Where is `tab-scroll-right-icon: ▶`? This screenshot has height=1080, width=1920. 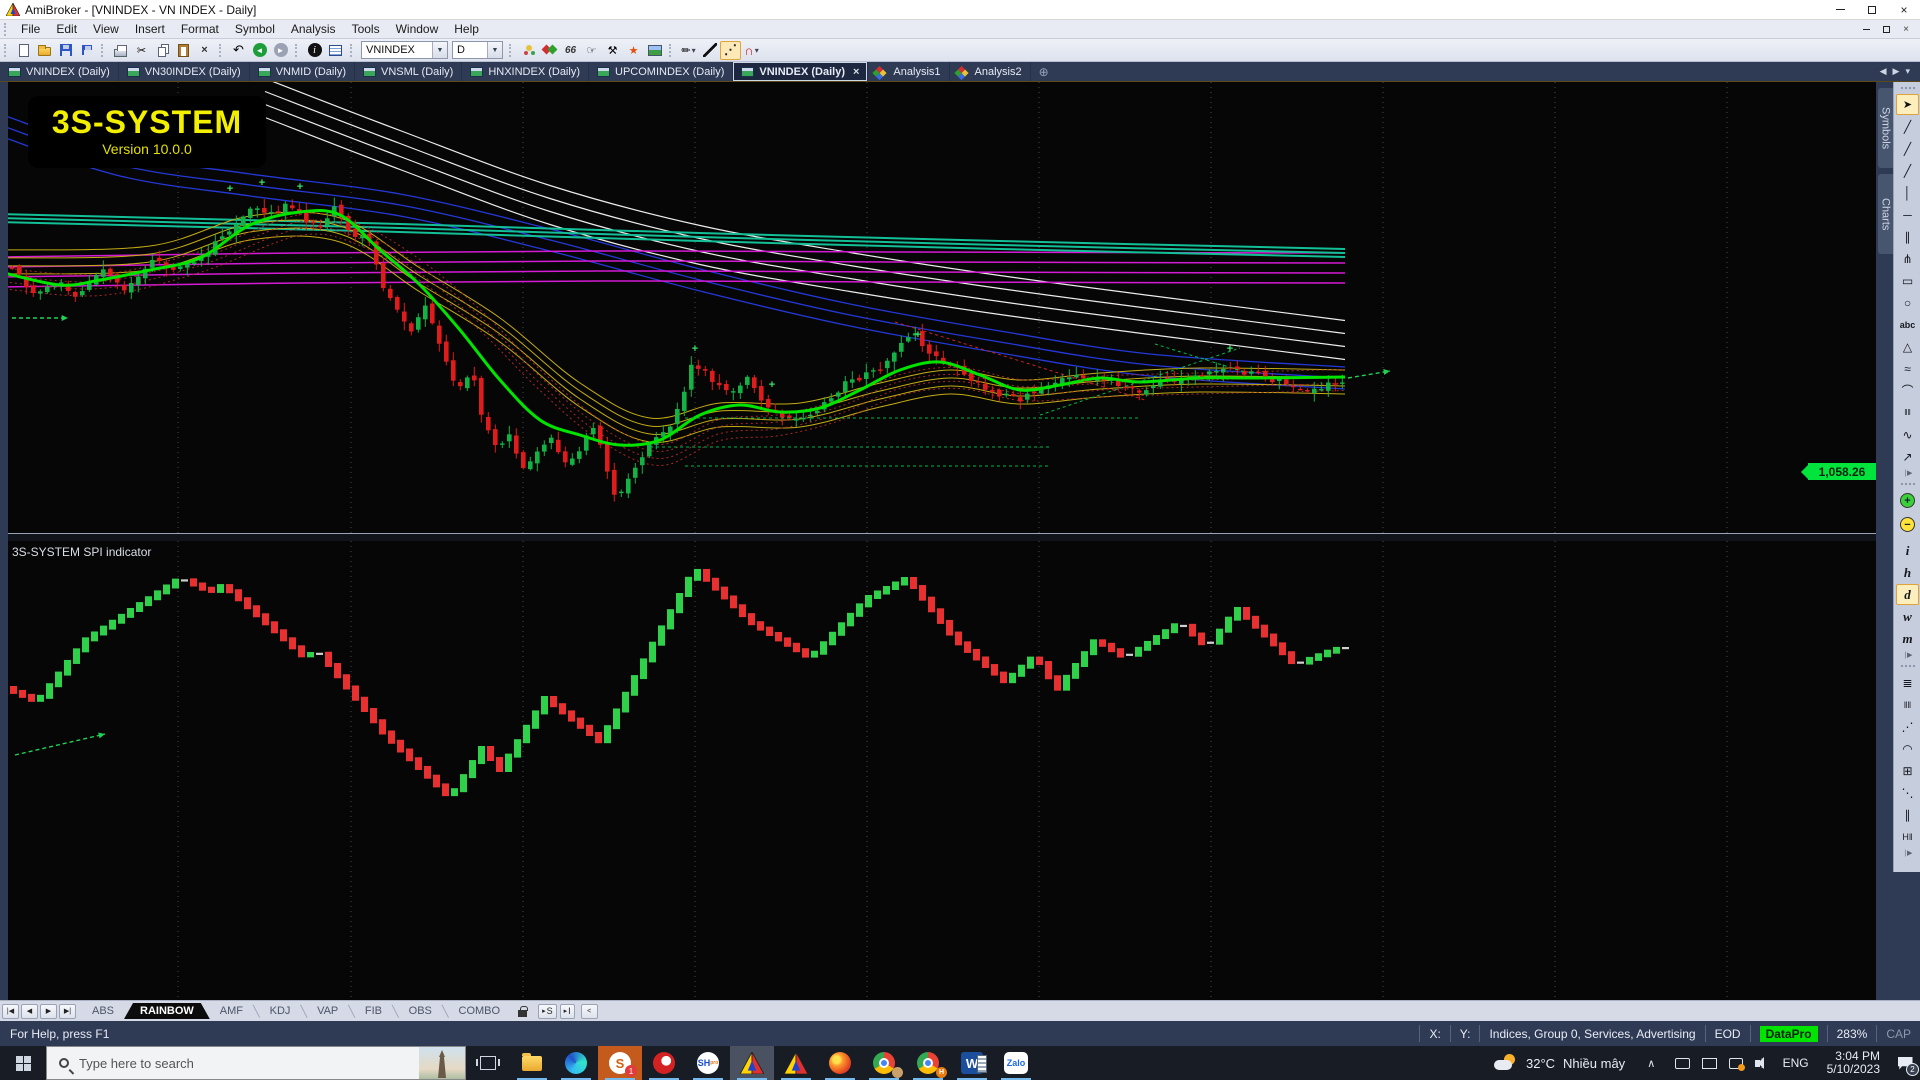
tab-scroll-right-icon: ▶ is located at coordinates (1896, 71).